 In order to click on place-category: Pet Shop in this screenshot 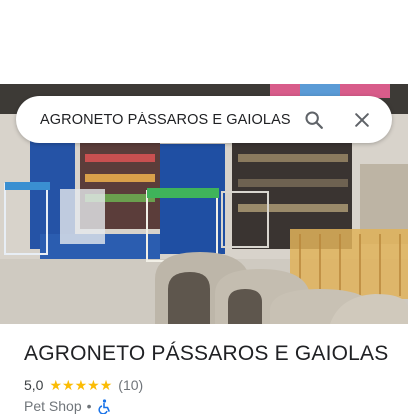, I will do `click(53, 406)`.